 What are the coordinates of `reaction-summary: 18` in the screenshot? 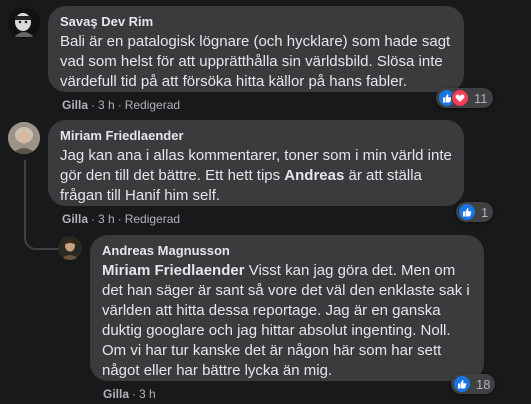 It's located at (473, 384).